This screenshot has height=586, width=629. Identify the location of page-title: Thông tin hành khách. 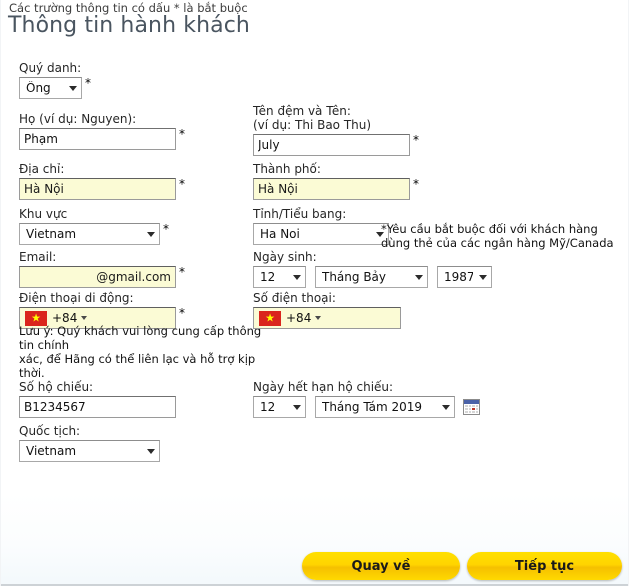
(129, 25).